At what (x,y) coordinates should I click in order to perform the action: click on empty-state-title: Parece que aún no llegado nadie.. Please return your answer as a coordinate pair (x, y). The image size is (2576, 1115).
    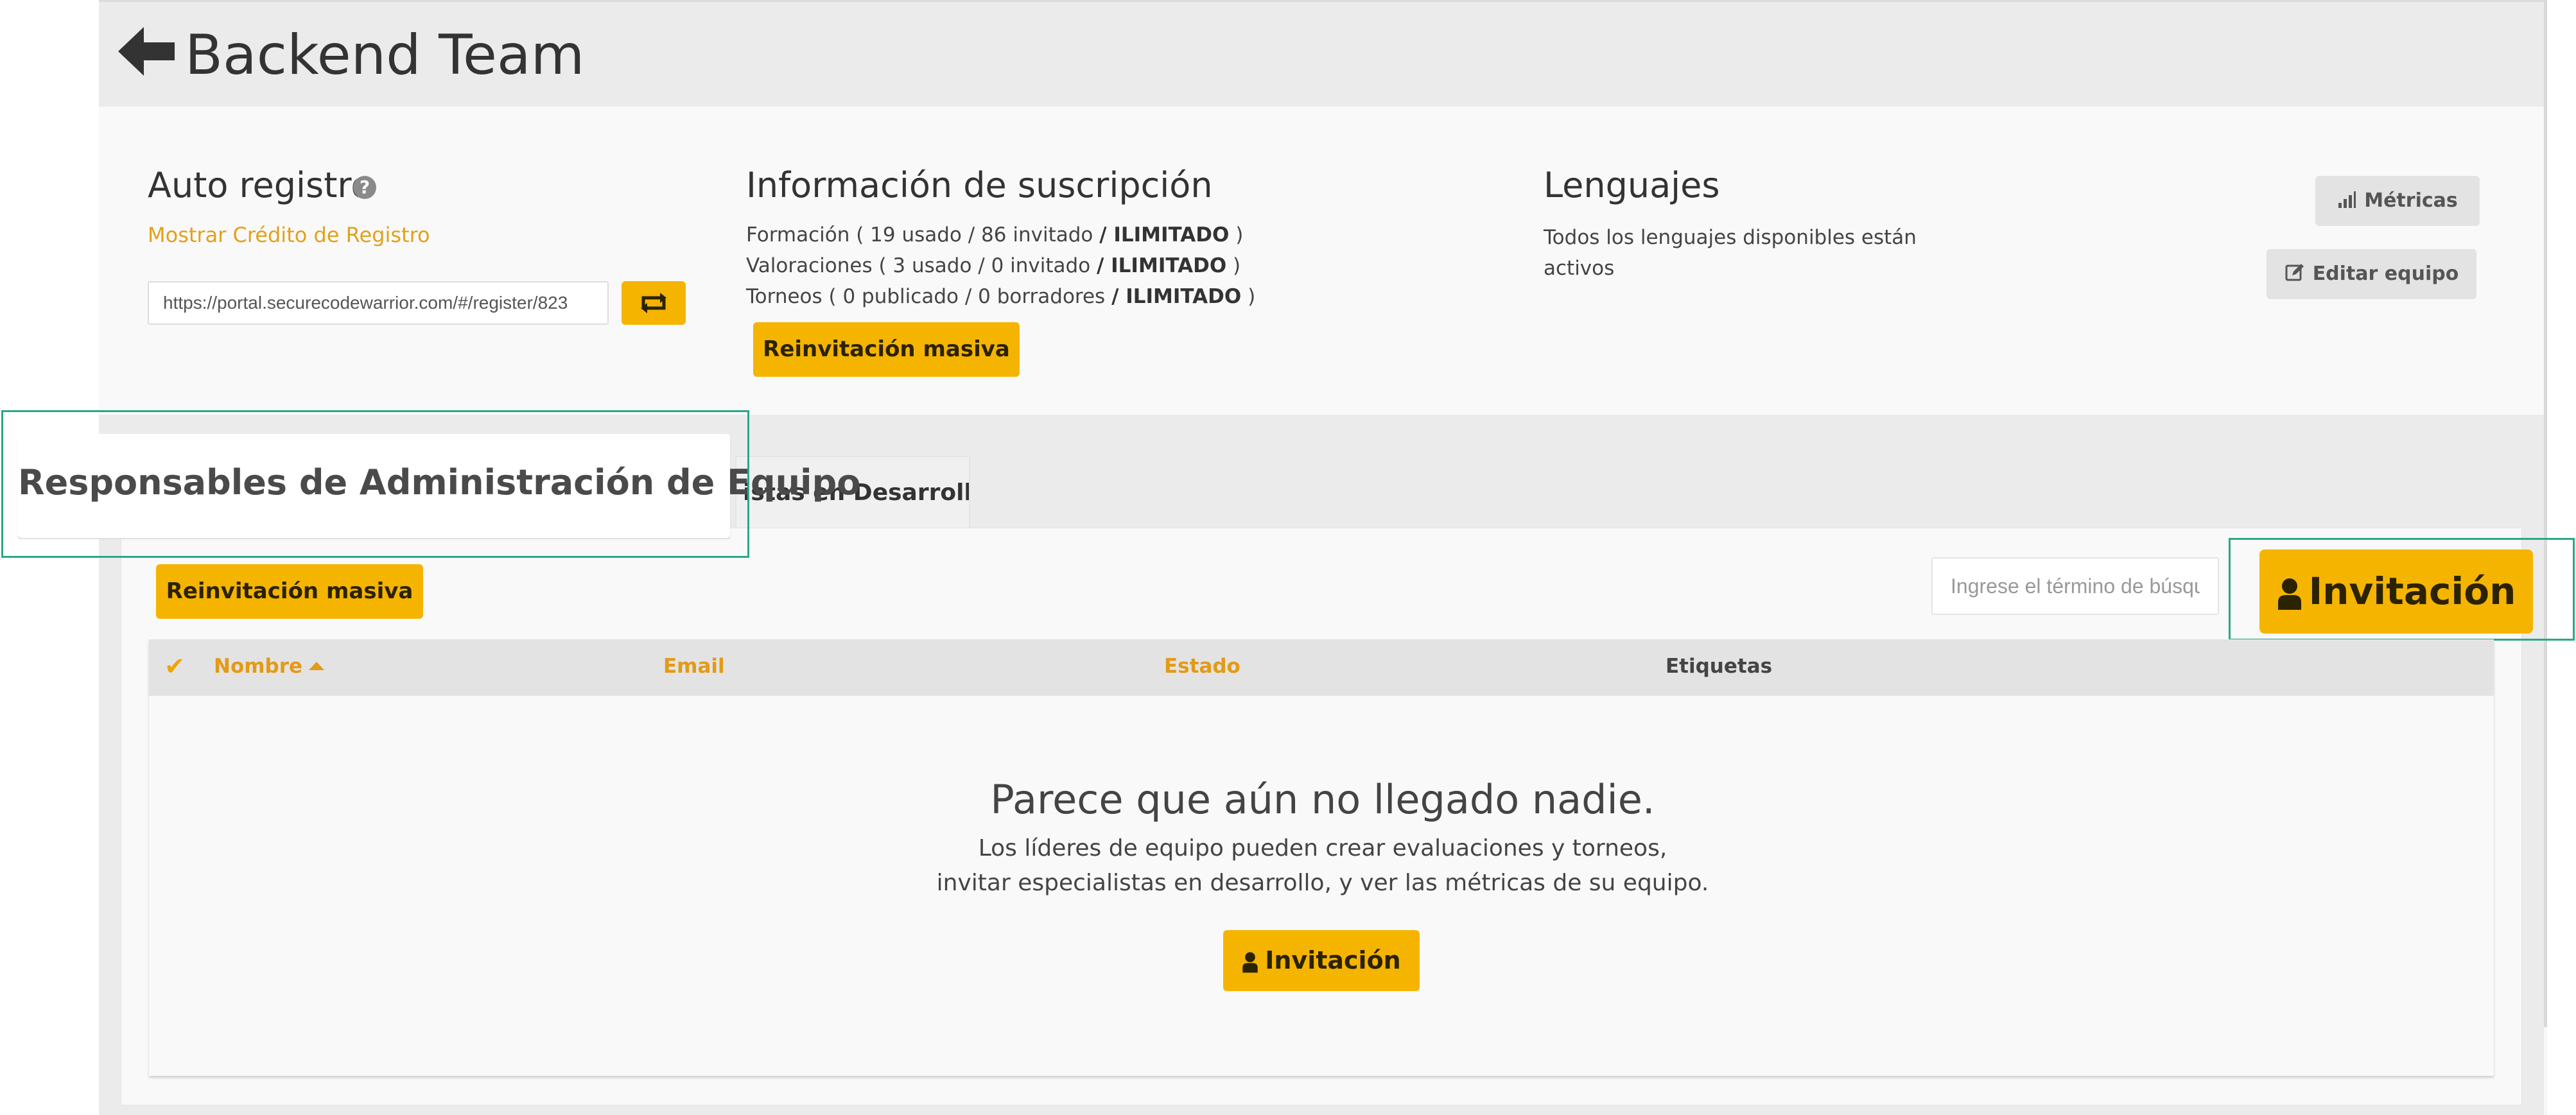
    Looking at the image, I should click on (1322, 799).